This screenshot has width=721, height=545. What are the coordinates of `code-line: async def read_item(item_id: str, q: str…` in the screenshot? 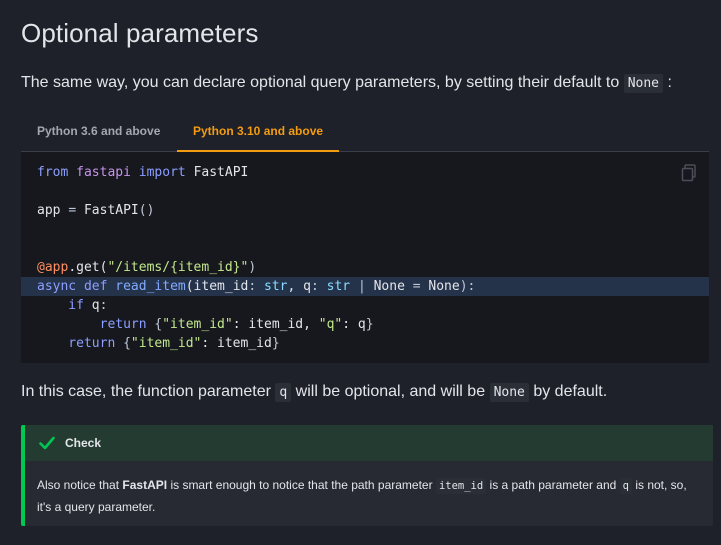 It's located at (365, 286).